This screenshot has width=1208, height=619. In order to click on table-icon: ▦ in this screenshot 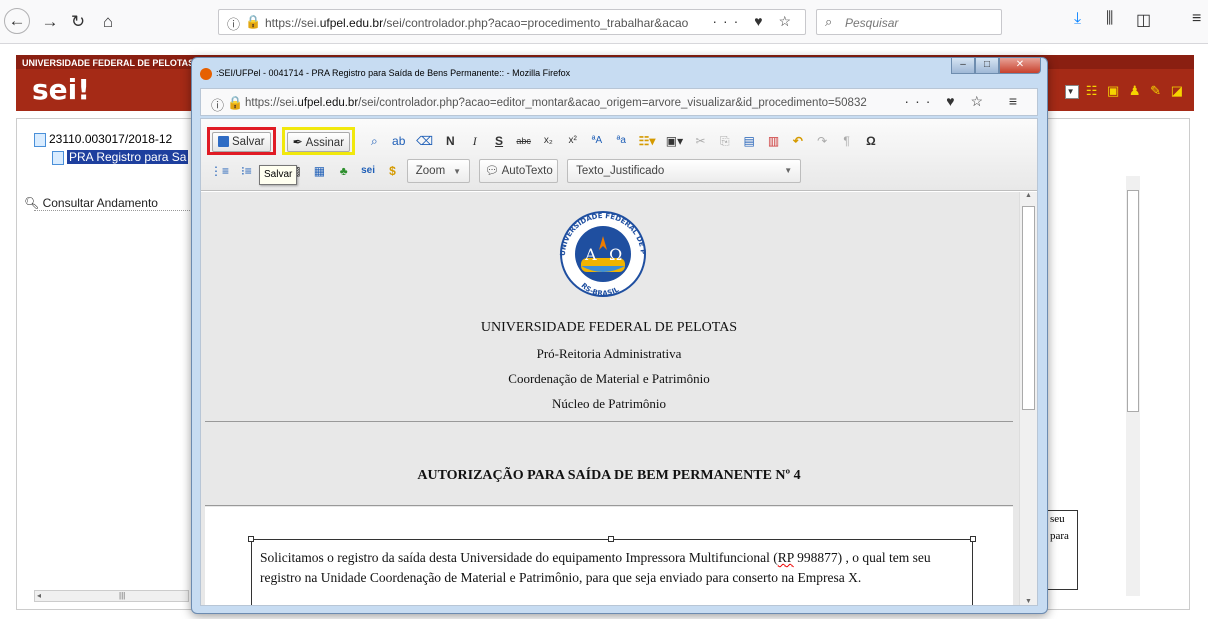, I will do `click(319, 171)`.